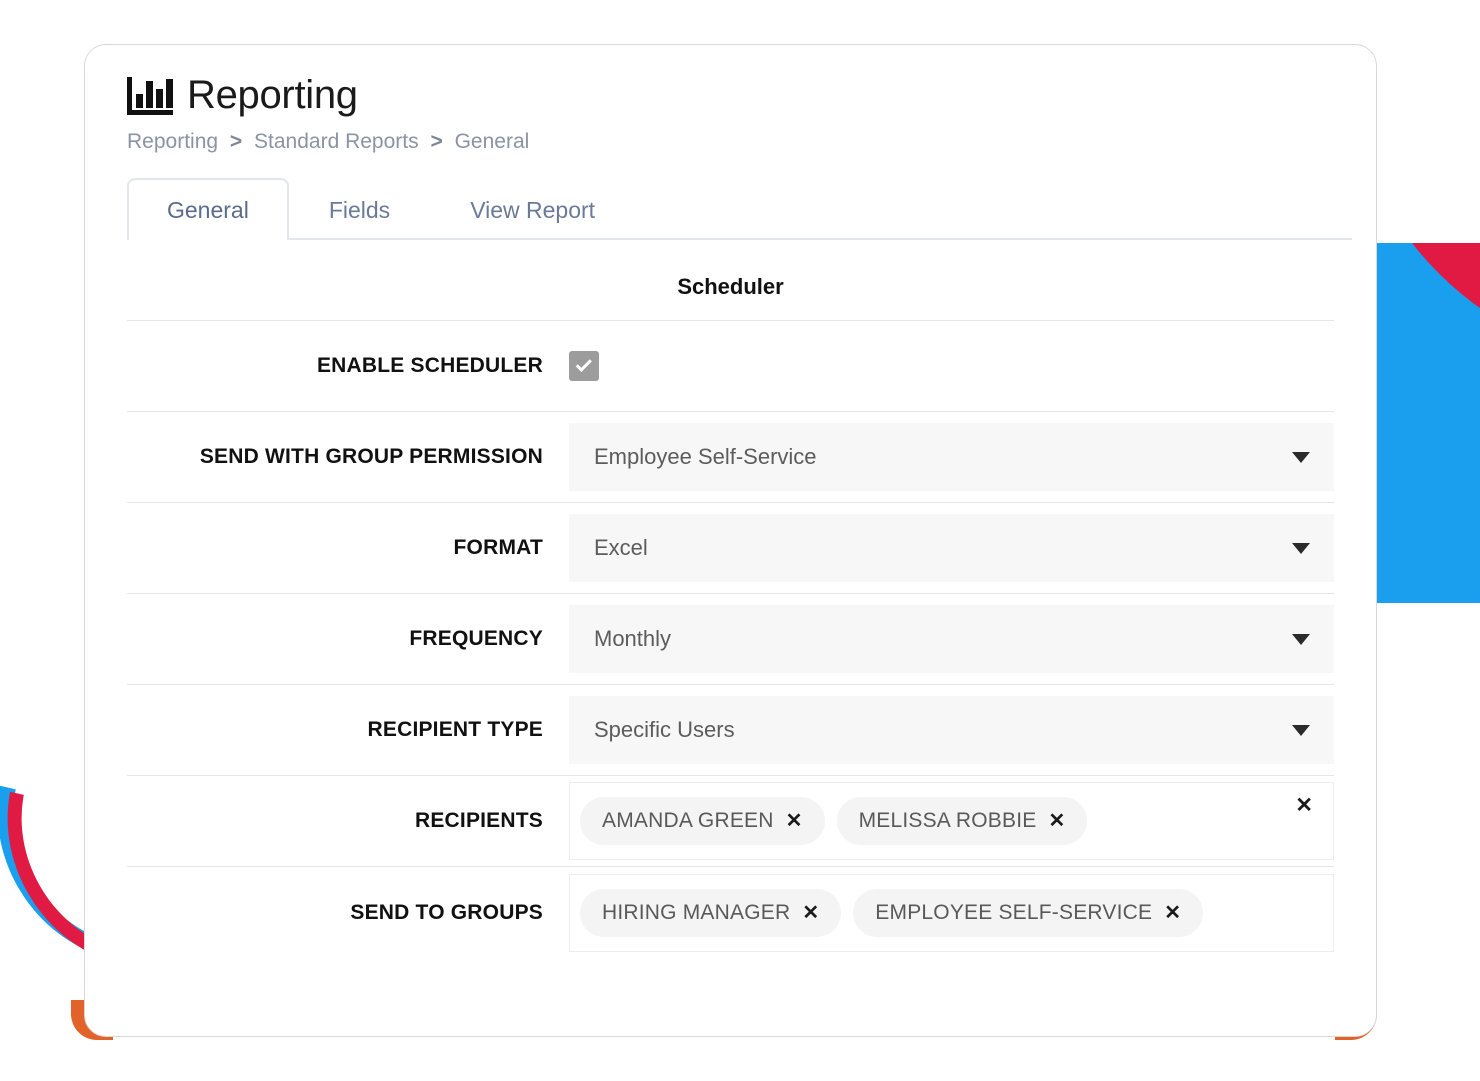  What do you see at coordinates (951, 730) in the screenshot?
I see `recipient-type-select: Specific Users` at bounding box center [951, 730].